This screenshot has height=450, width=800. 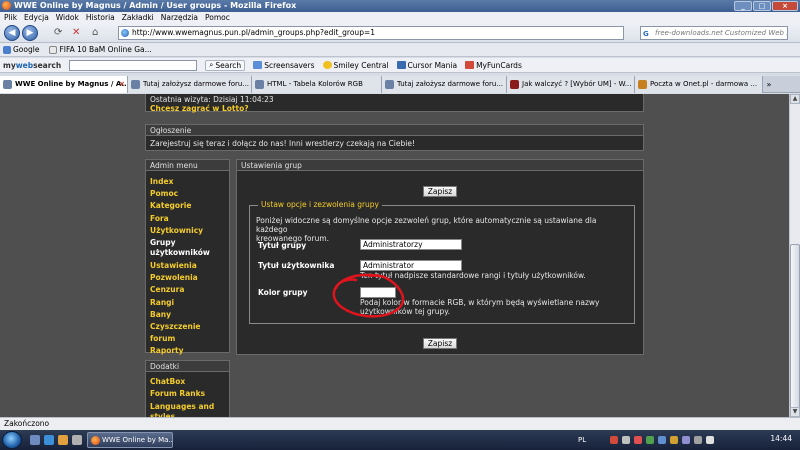 I want to click on tab-wwe-online: WWE Online by Magnus / A... ×, so click(x=64, y=84).